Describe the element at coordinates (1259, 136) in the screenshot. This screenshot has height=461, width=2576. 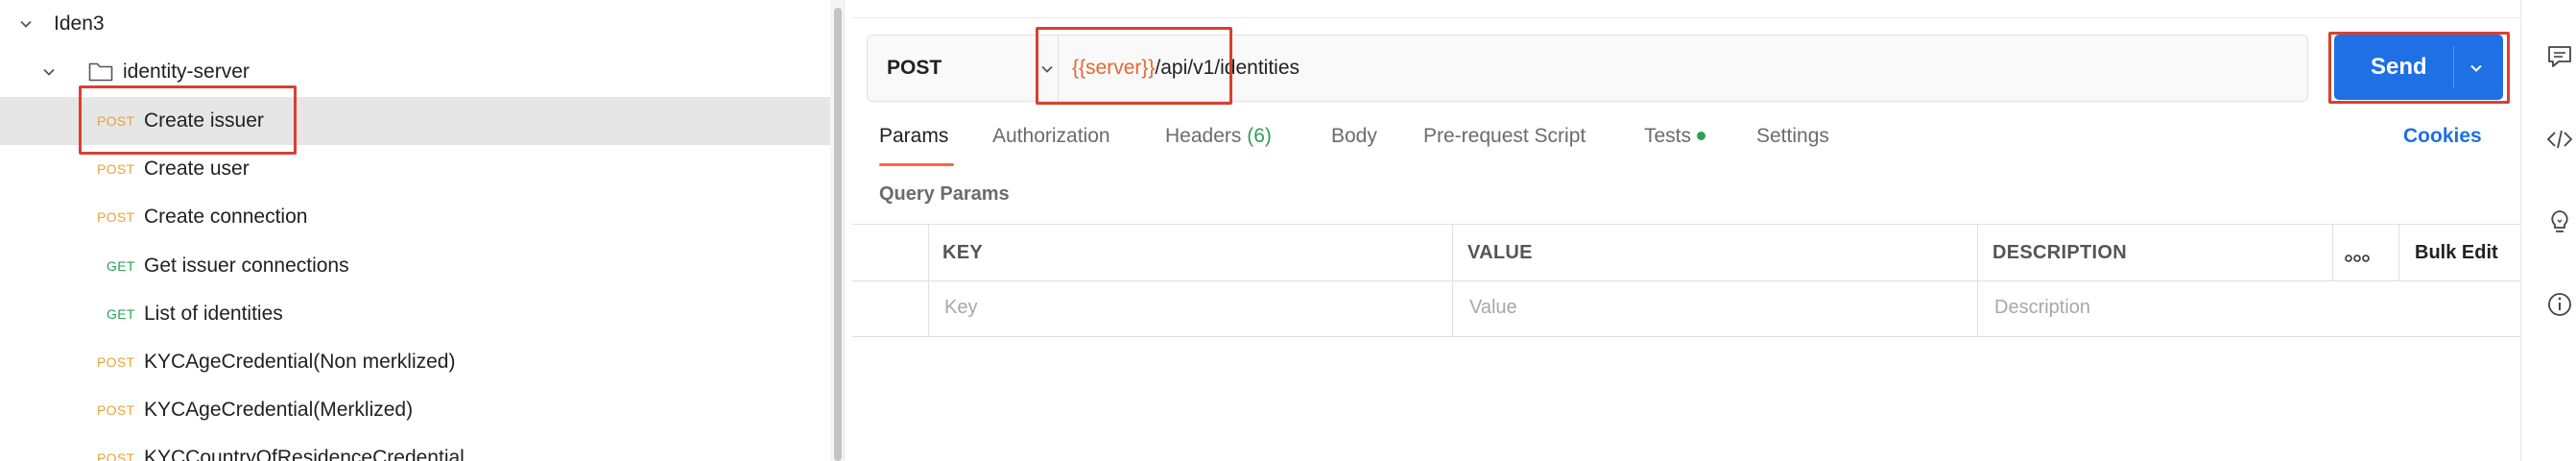
I see `headers-count: (6)` at that location.